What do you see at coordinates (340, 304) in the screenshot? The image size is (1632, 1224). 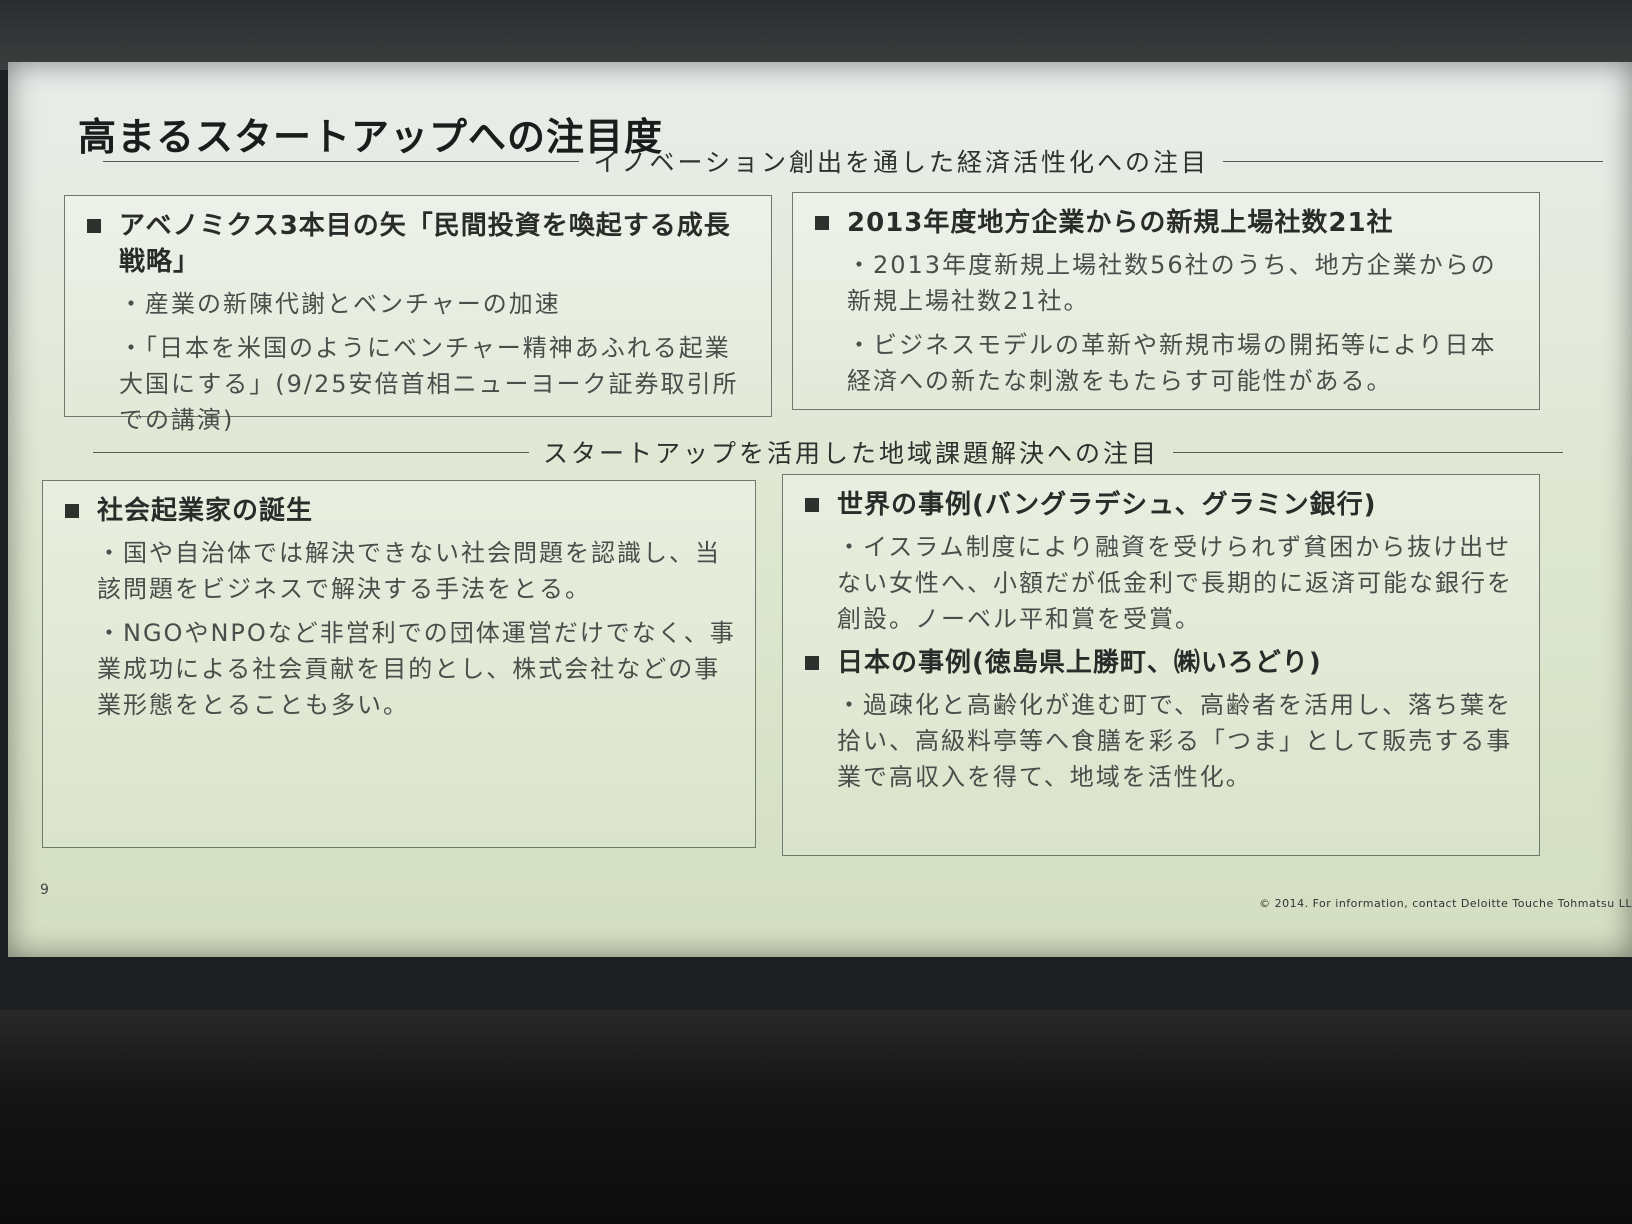 I see `box-body-line: ・産業の新陳代謝とベンチャーの加速` at bounding box center [340, 304].